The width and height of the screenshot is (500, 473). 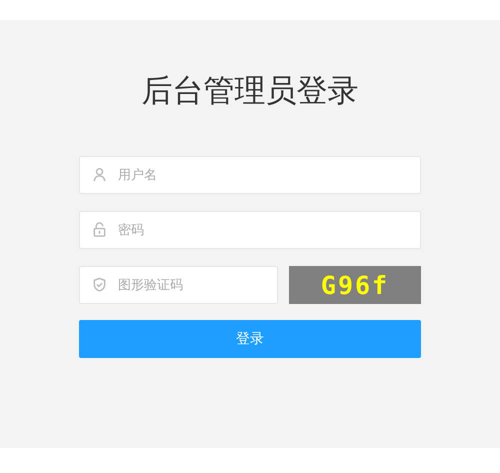 I want to click on input-field: 图形验证码, so click(x=178, y=285).